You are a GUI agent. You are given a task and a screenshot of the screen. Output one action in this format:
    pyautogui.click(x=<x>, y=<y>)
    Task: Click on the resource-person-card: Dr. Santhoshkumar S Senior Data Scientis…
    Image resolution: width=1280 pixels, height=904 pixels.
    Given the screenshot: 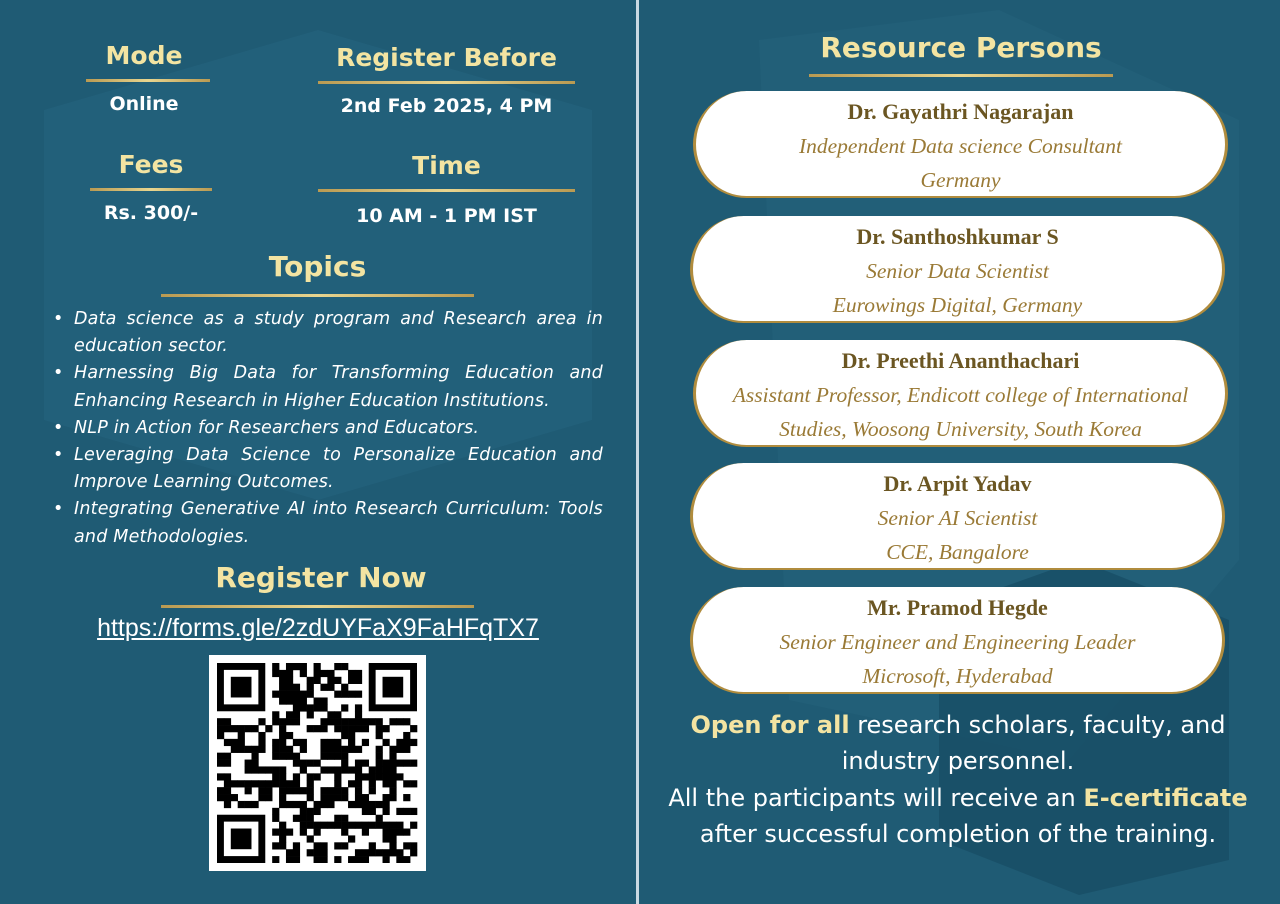 What is the action you would take?
    pyautogui.click(x=957, y=269)
    